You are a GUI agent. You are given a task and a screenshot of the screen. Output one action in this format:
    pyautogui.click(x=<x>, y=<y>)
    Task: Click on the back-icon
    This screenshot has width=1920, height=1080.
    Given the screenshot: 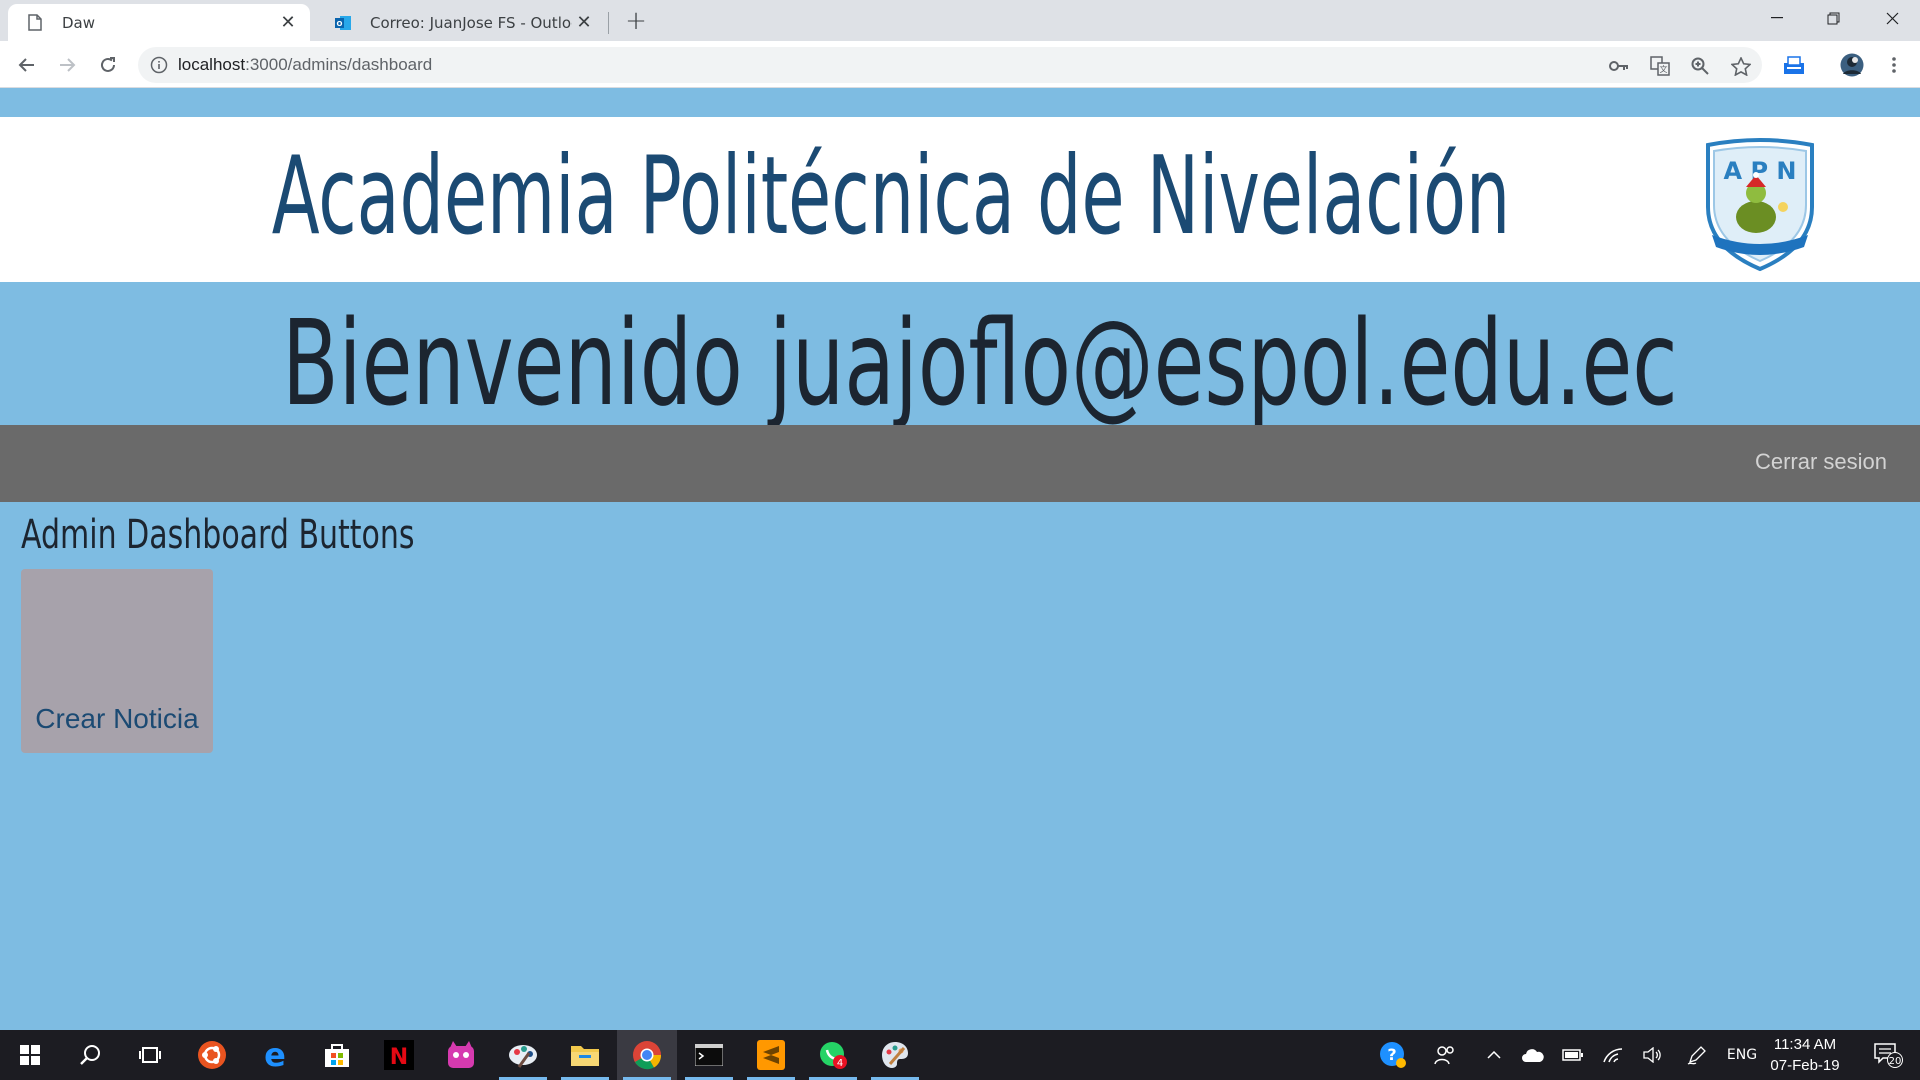 What is the action you would take?
    pyautogui.click(x=27, y=65)
    